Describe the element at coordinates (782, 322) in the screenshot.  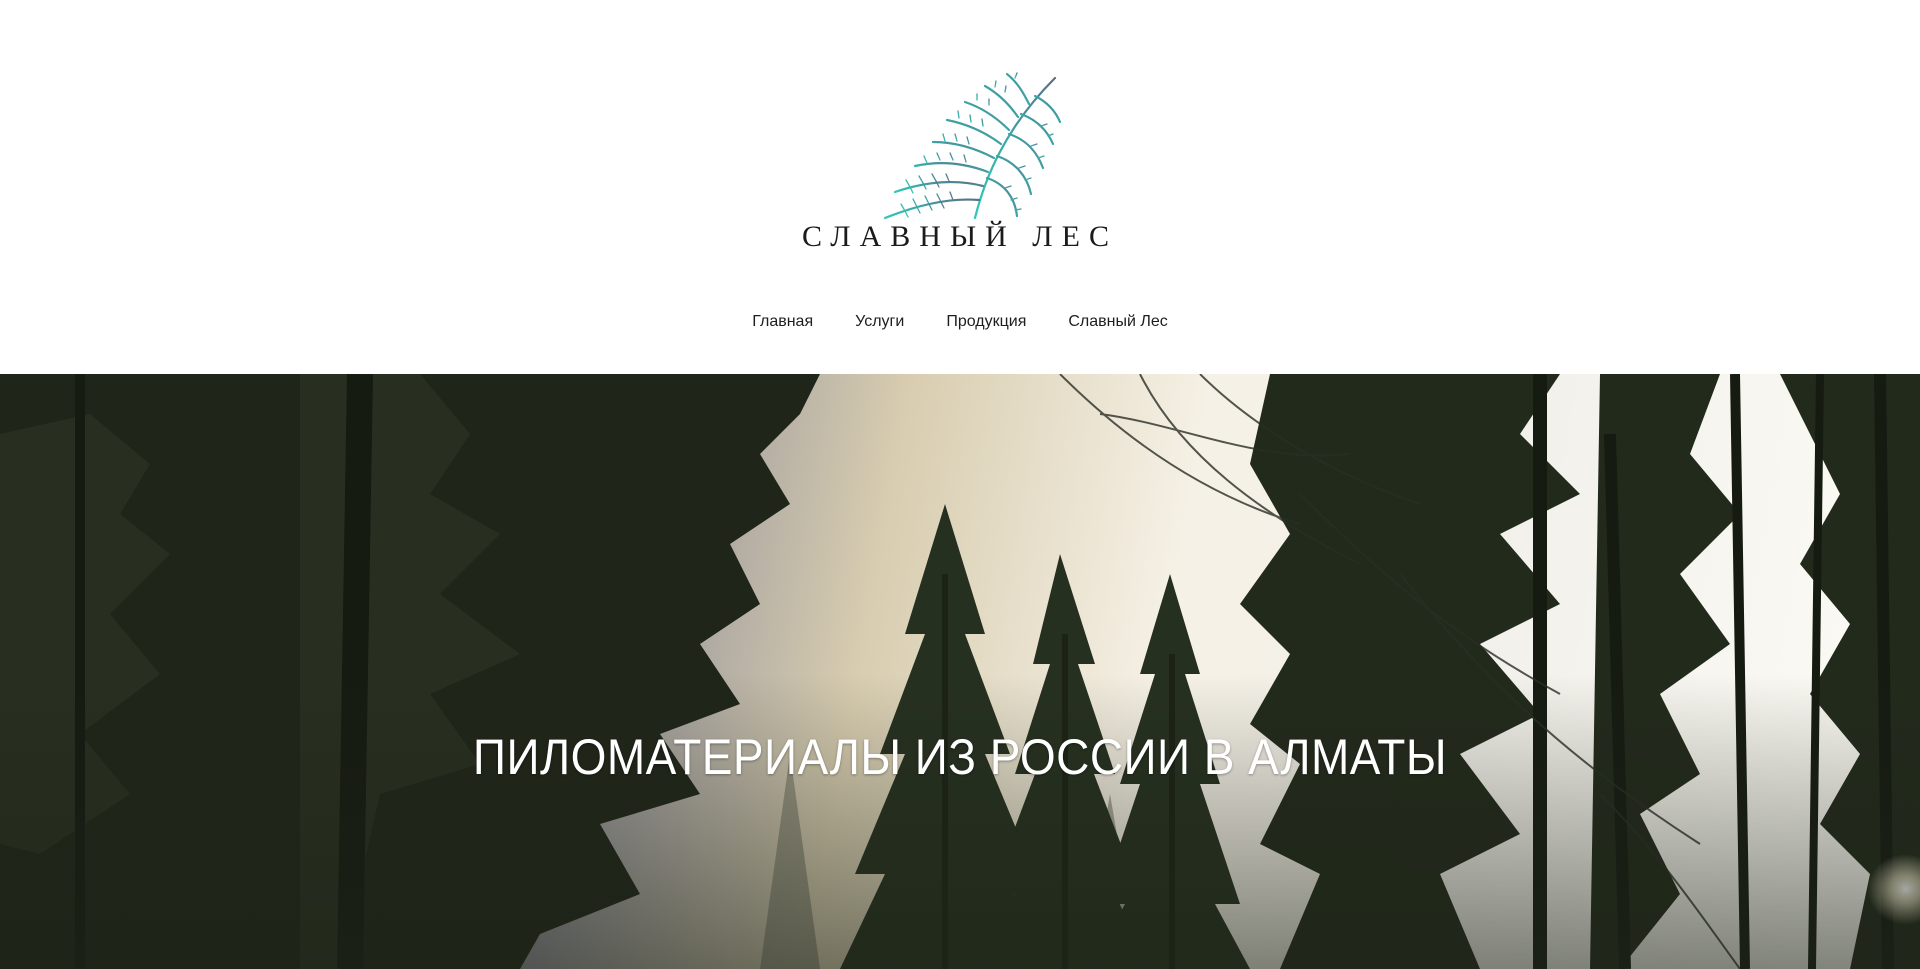
I see `nav-item-home: Главная` at that location.